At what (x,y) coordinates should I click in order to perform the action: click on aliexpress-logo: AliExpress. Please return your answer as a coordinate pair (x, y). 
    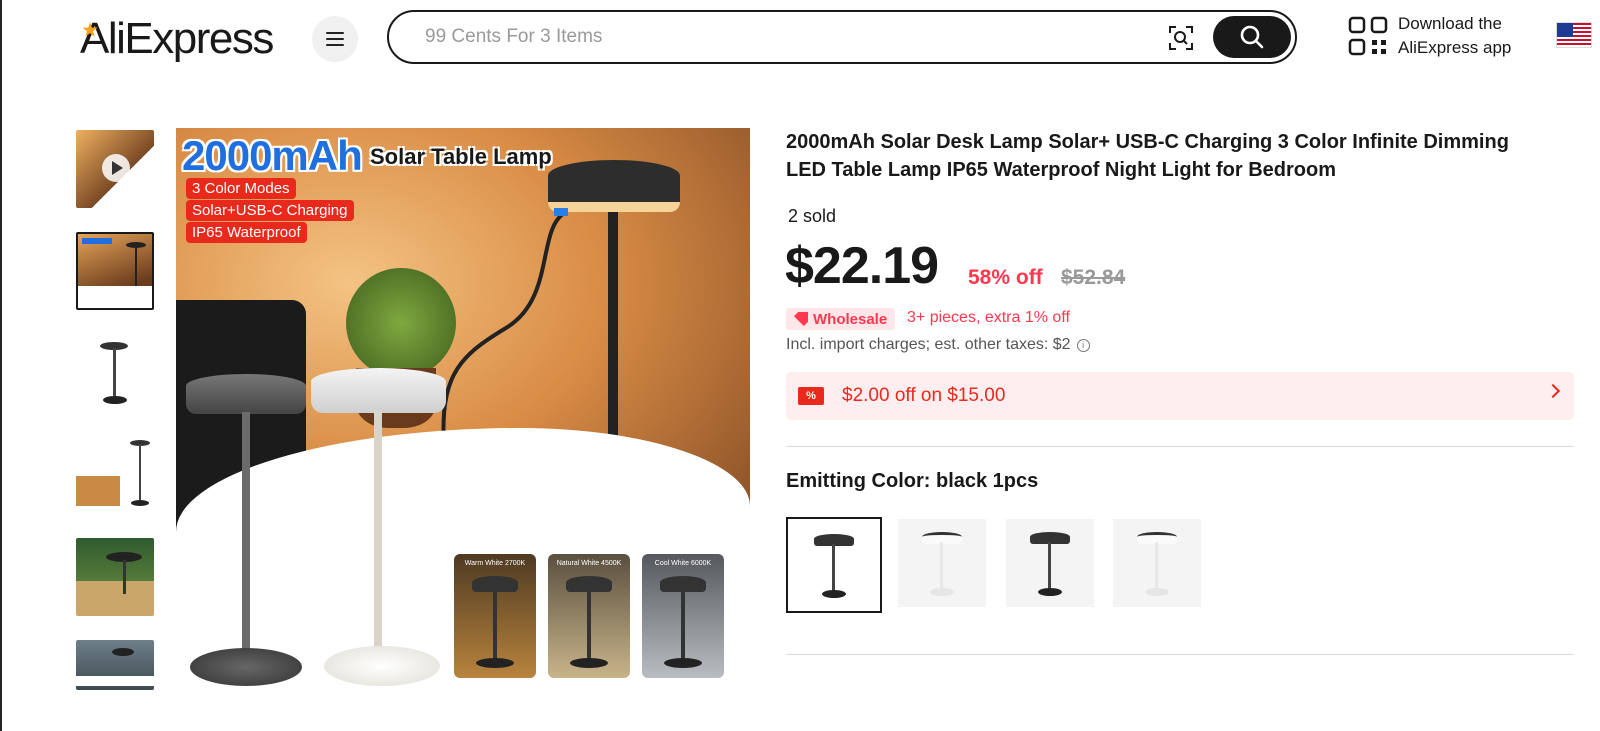
    Looking at the image, I should click on (177, 39).